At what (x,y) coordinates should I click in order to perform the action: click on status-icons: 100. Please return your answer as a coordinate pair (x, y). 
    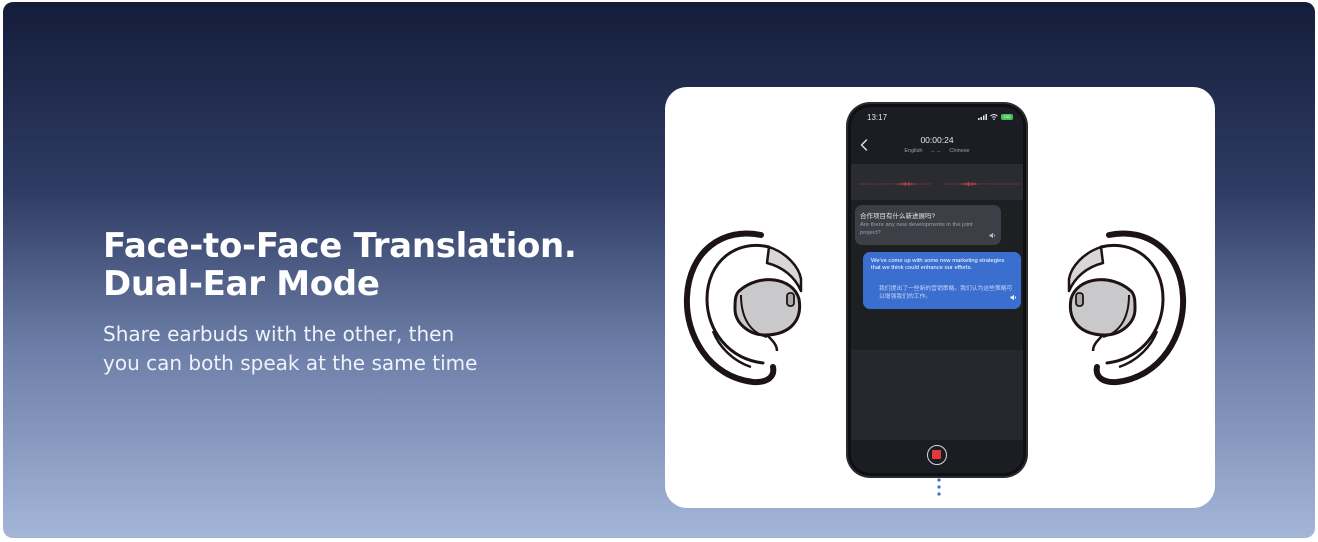
    Looking at the image, I should click on (995, 117).